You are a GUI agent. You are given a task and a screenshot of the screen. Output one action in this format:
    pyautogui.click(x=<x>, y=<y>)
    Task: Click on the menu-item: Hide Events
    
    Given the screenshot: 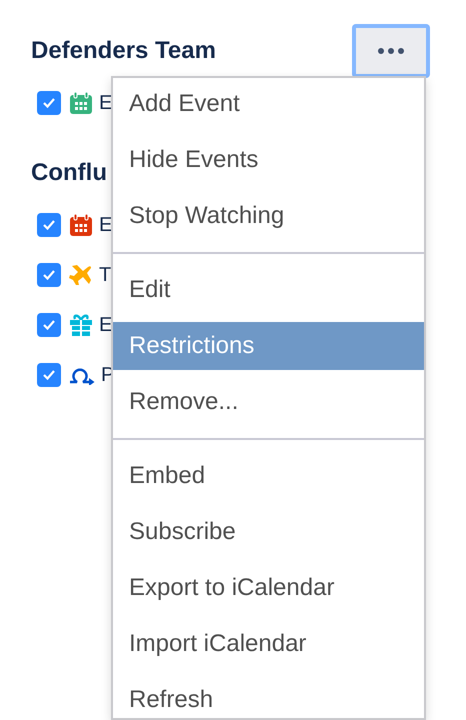 What is the action you would take?
    pyautogui.click(x=268, y=160)
    